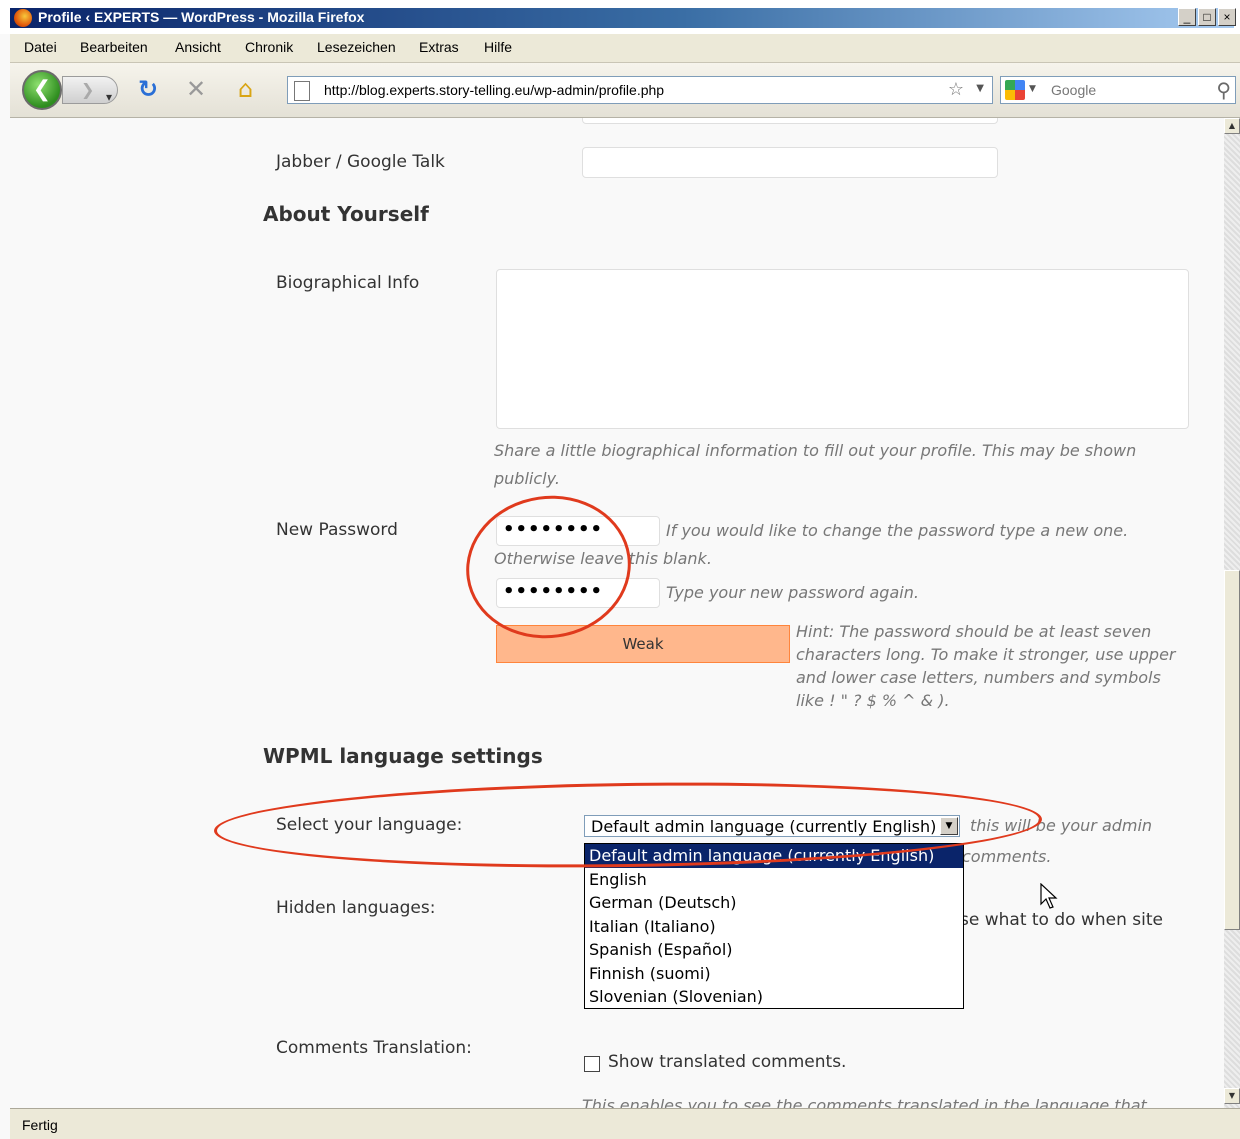  What do you see at coordinates (403, 756) in the screenshot?
I see `wpml-heading: WPML language settings` at bounding box center [403, 756].